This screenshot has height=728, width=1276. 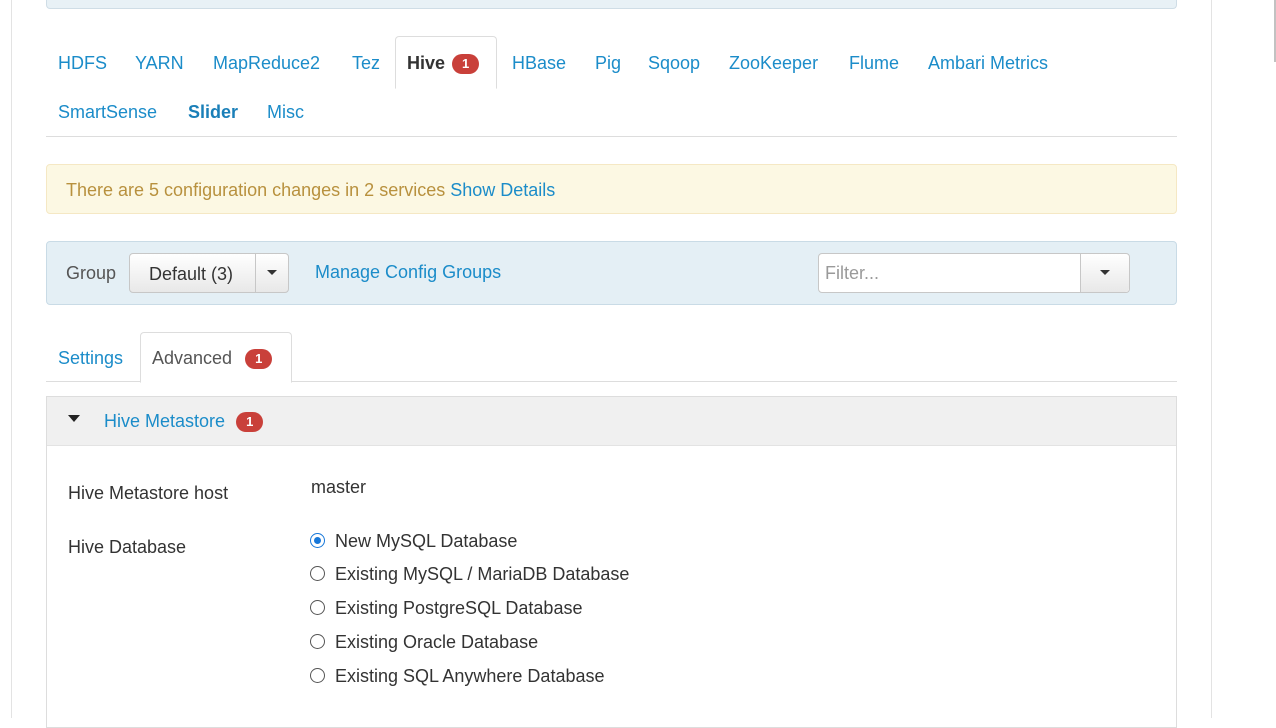 I want to click on sub-tabs: Settings Advanced 1, so click(x=611, y=357).